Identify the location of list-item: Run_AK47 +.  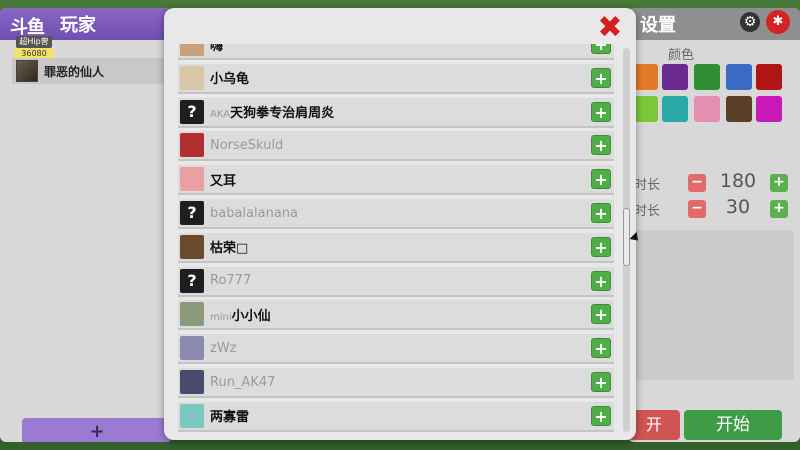
(396, 383).